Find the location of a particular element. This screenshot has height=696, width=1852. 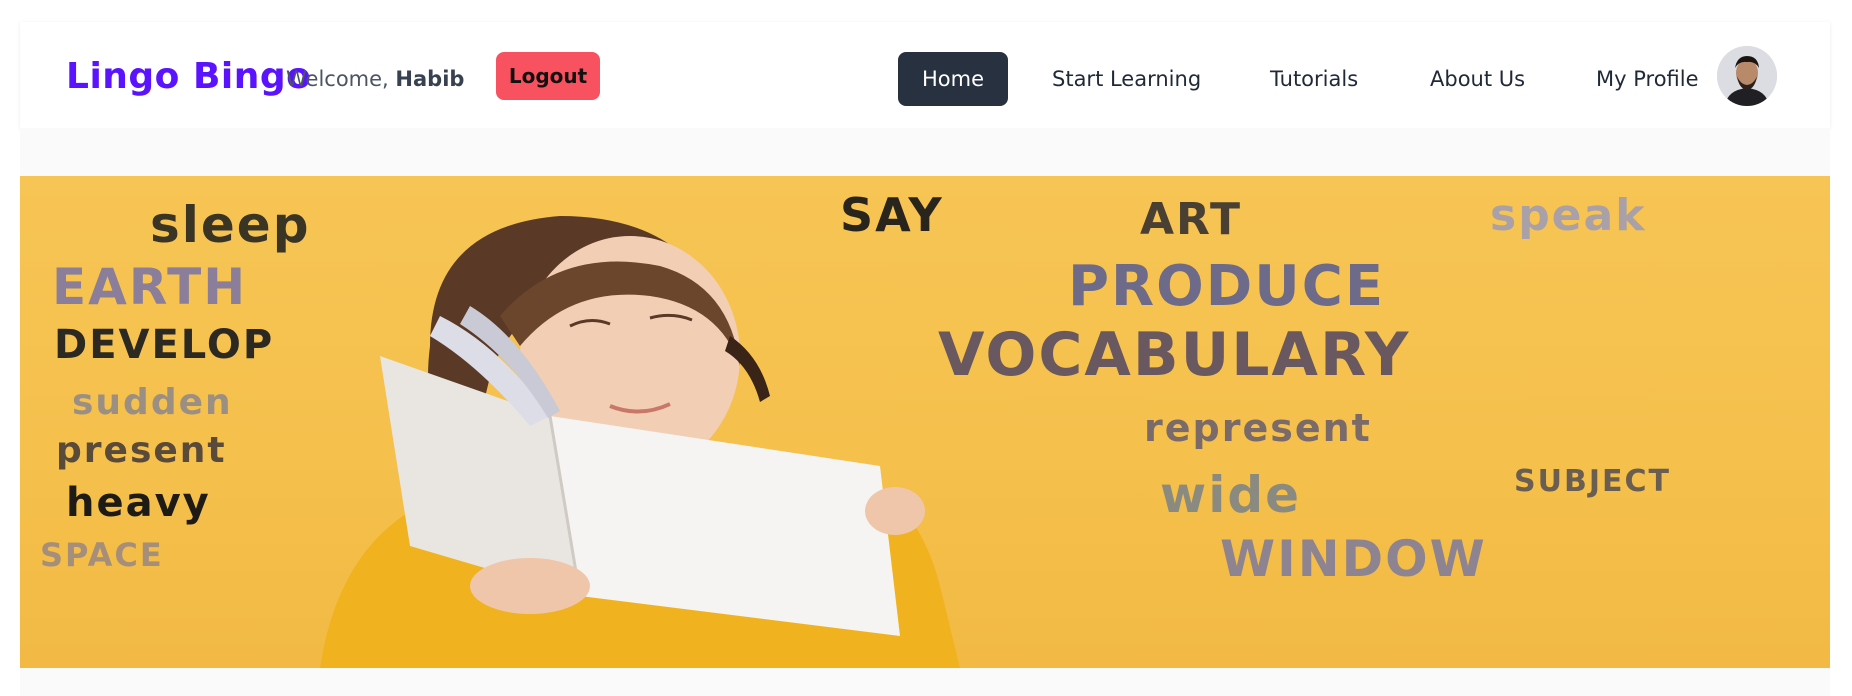

avatar is located at coordinates (1747, 76).